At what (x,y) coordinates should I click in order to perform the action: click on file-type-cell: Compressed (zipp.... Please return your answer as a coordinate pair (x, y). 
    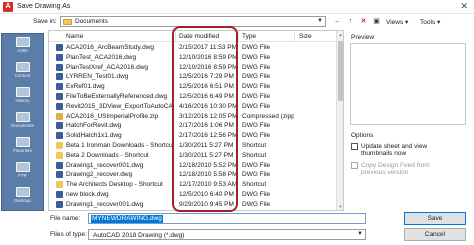
    Looking at the image, I should click on (268, 116).